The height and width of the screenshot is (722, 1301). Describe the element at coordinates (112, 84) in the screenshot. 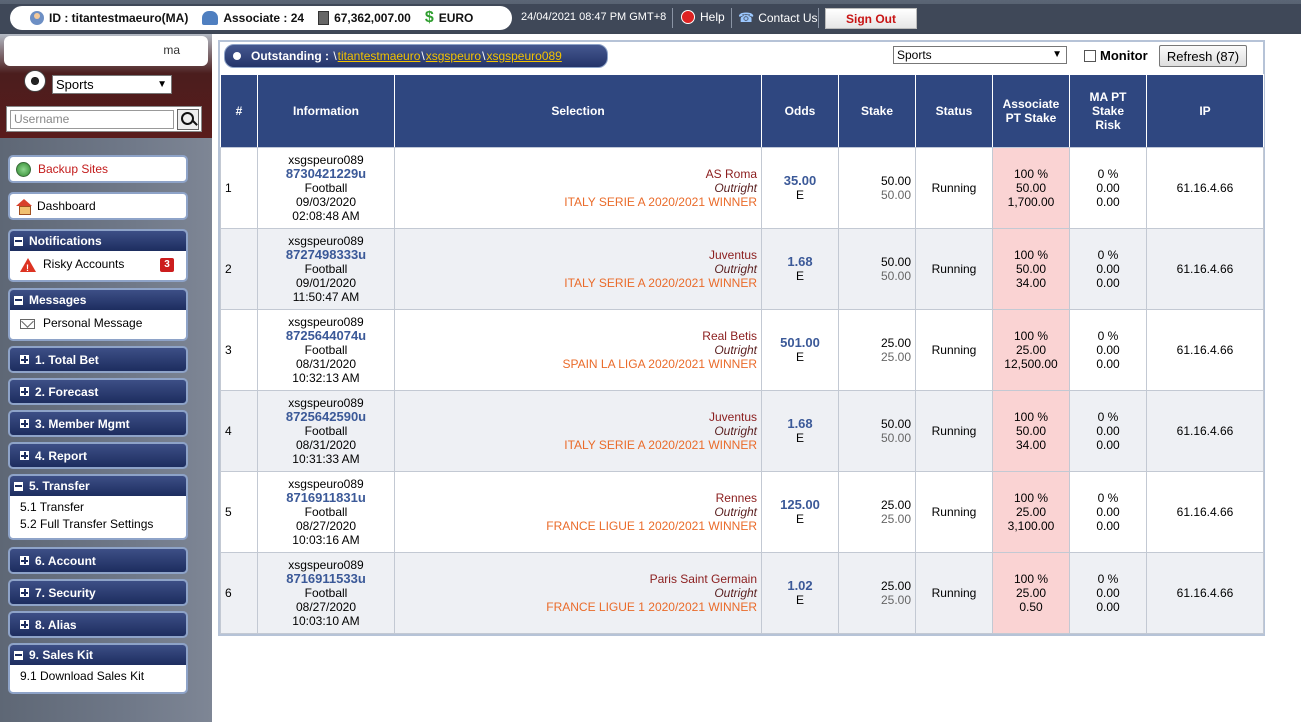

I see `sidebar-sport-select: Sports ▼` at that location.